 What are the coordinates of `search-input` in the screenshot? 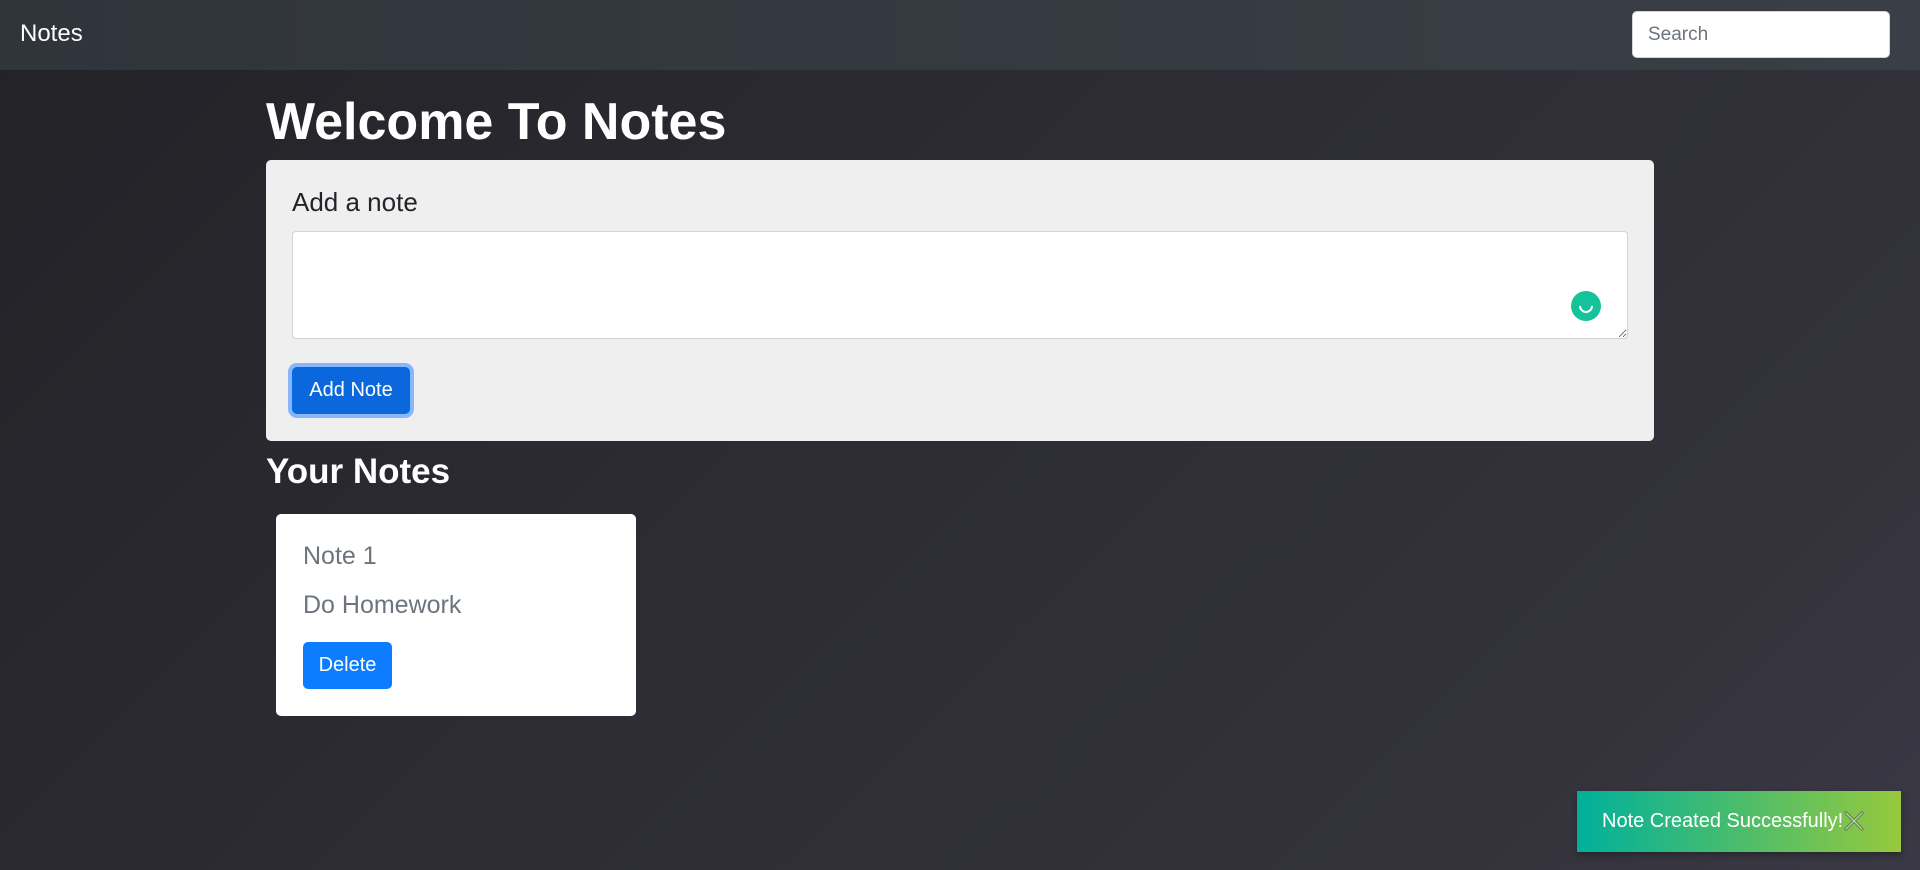 It's located at (1761, 34).